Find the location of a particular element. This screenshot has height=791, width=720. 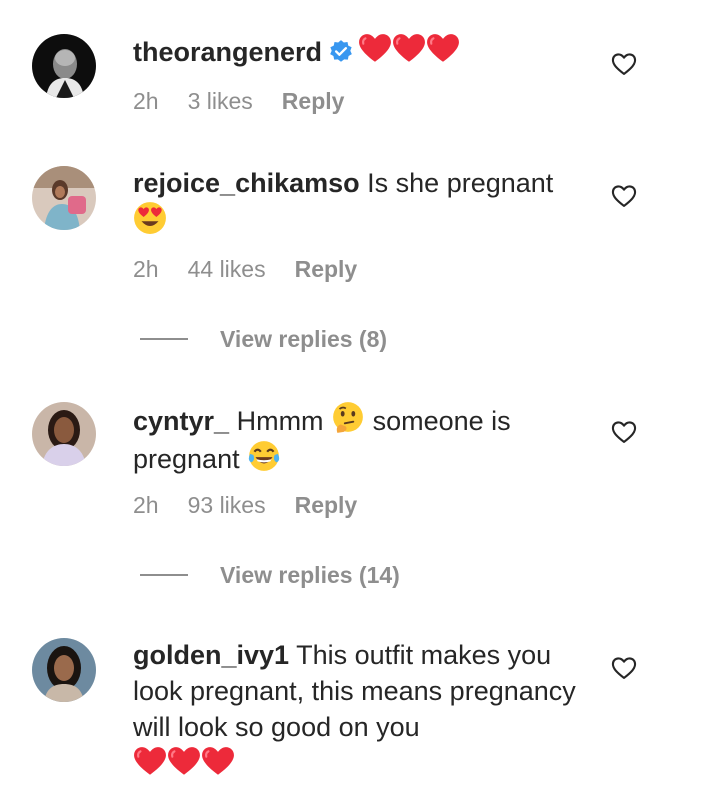

comment-likes: 44 likes is located at coordinates (227, 269).